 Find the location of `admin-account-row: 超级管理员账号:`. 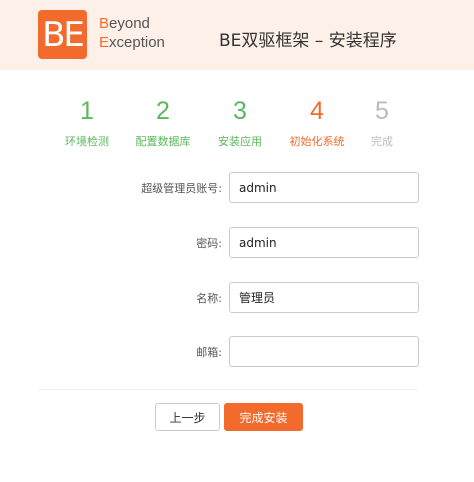

admin-account-row: 超级管理员账号: is located at coordinates (237, 188).